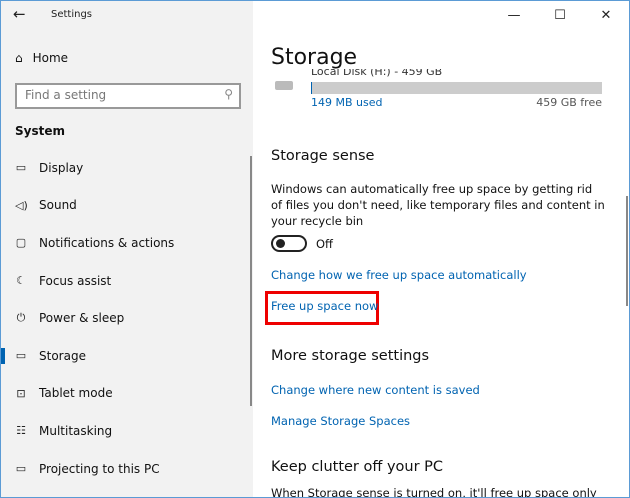  Describe the element at coordinates (107, 242) in the screenshot. I see `sidebar-item-label: Notifications & actions` at that location.